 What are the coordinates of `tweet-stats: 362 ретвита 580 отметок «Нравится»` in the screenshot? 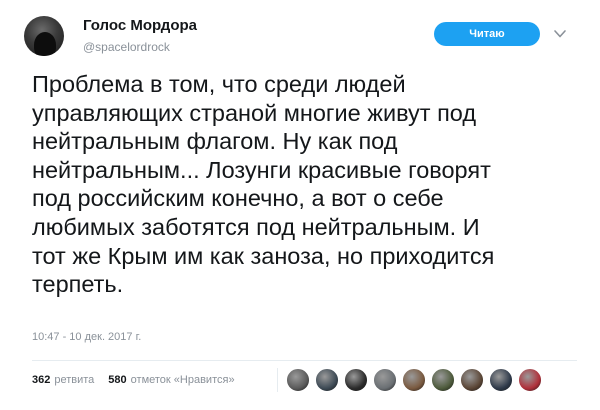 It's located at (140, 380).